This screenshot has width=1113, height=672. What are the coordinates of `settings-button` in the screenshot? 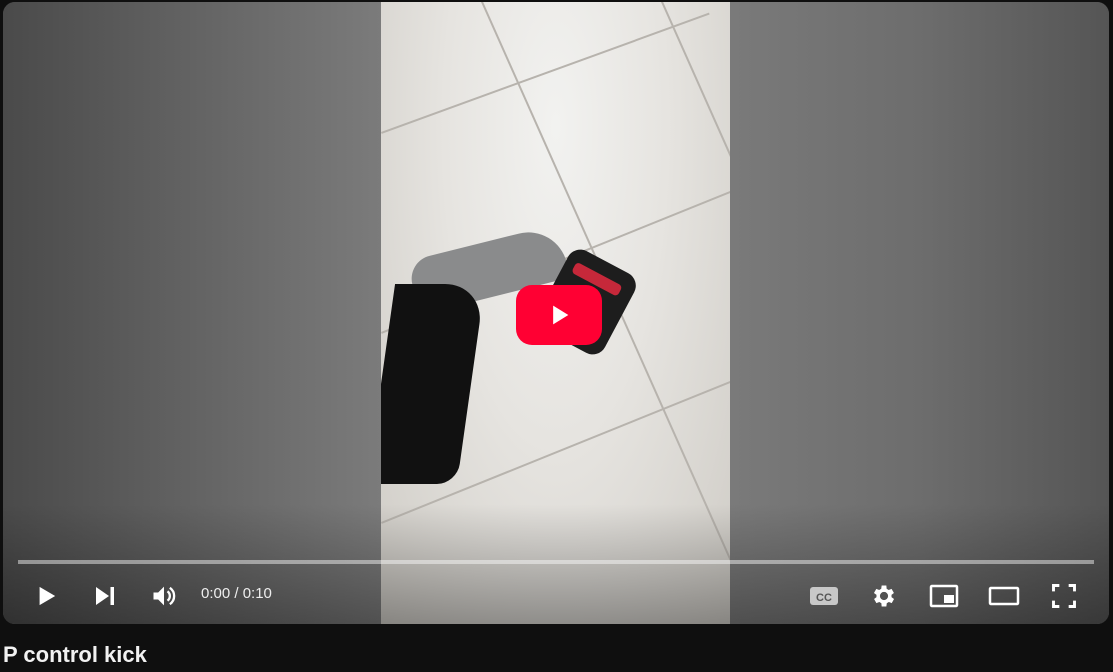 It's located at (884, 596).